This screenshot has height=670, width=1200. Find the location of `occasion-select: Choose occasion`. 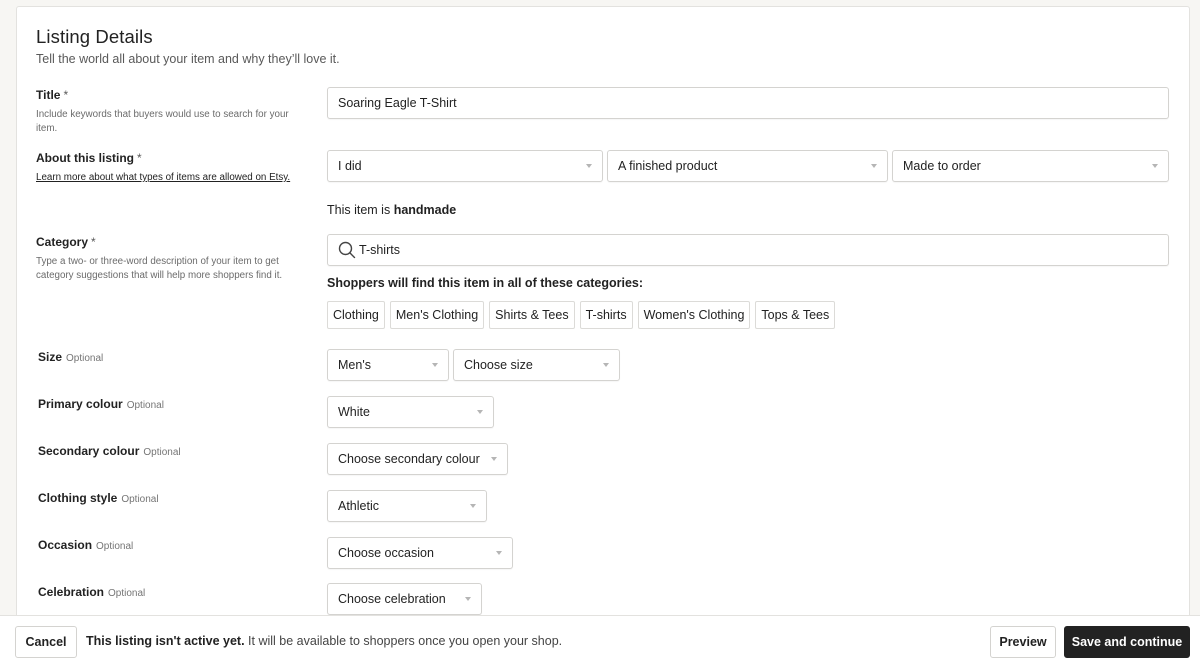

occasion-select: Choose occasion is located at coordinates (420, 553).